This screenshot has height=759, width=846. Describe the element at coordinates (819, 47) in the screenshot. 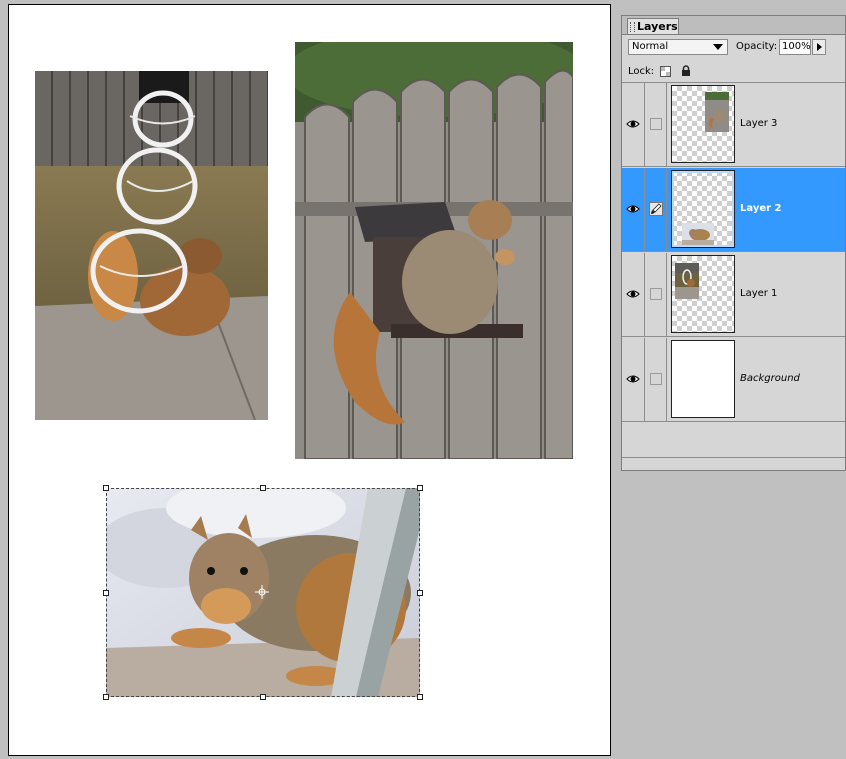

I see `opacity-slider-button` at that location.